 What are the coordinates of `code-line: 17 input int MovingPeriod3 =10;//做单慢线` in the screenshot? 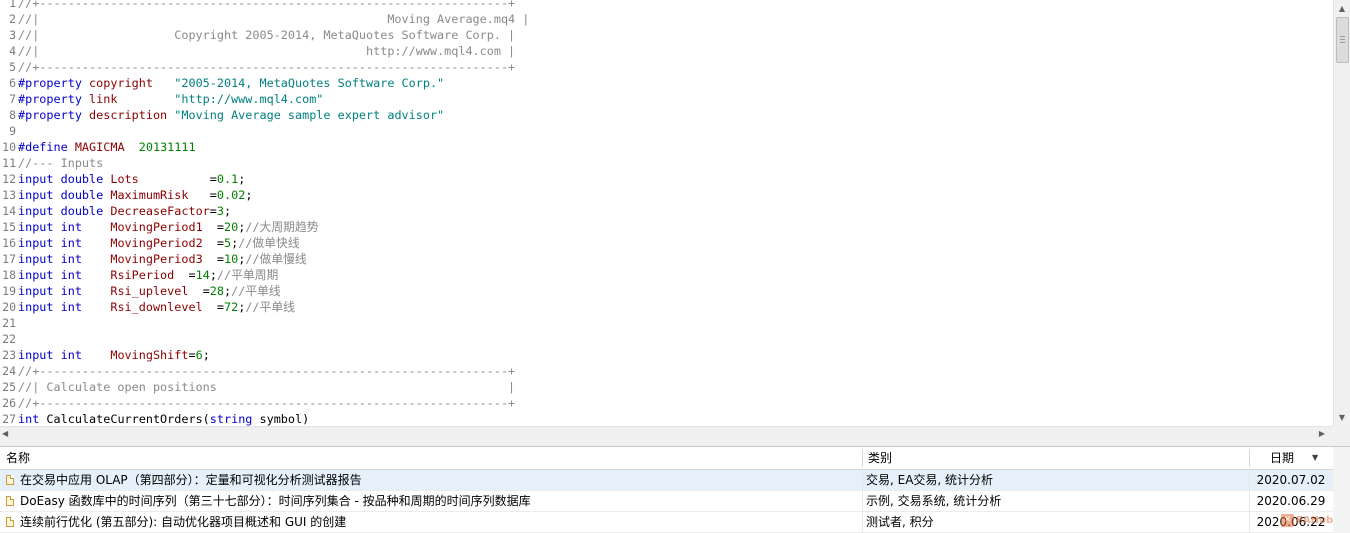 It's located at (264, 259).